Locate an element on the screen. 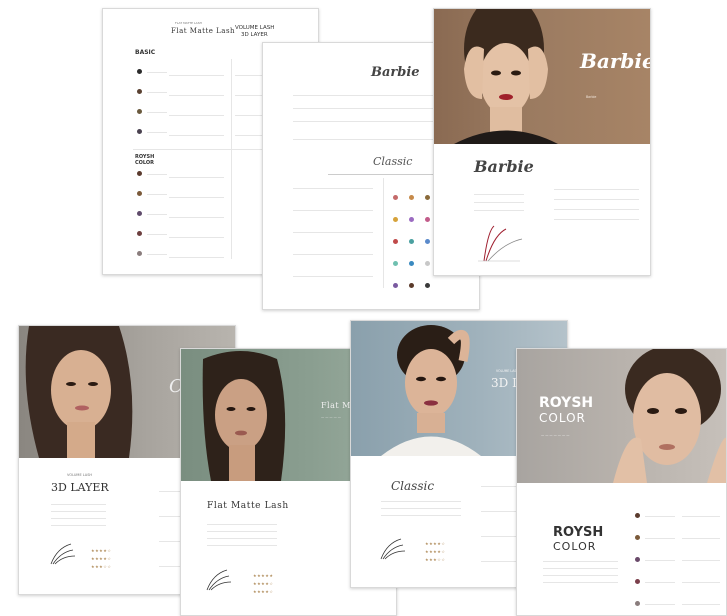  catalog-sheet-barbie-photo: Barbie Barbie Barbie is located at coordinates (542, 142).